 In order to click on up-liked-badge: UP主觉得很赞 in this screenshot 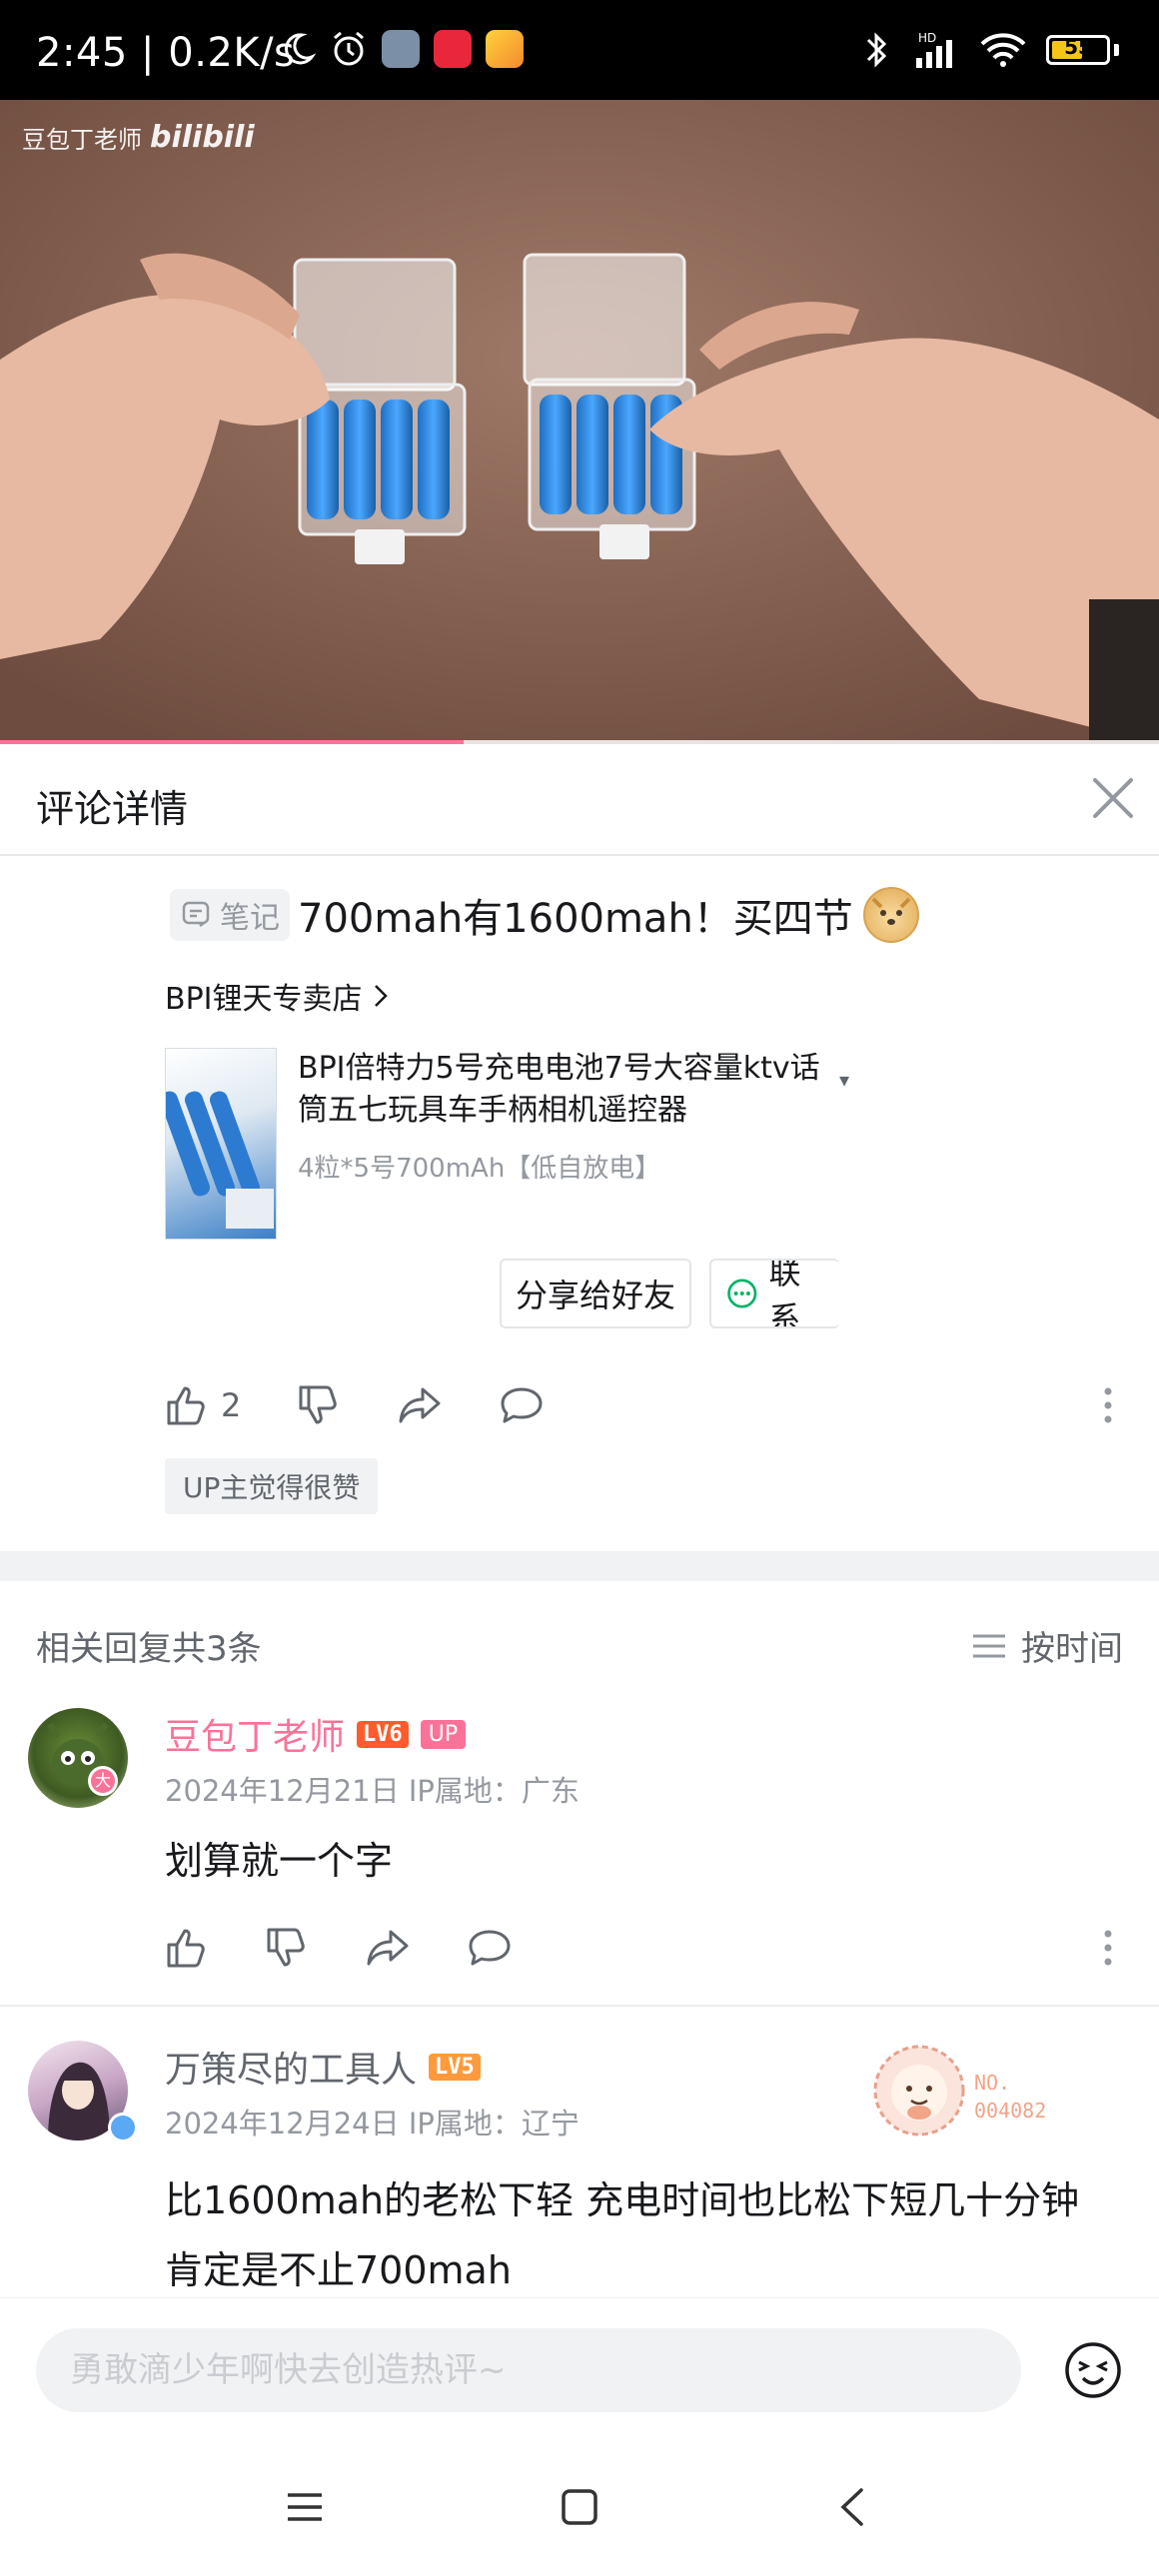, I will do `click(272, 1486)`.